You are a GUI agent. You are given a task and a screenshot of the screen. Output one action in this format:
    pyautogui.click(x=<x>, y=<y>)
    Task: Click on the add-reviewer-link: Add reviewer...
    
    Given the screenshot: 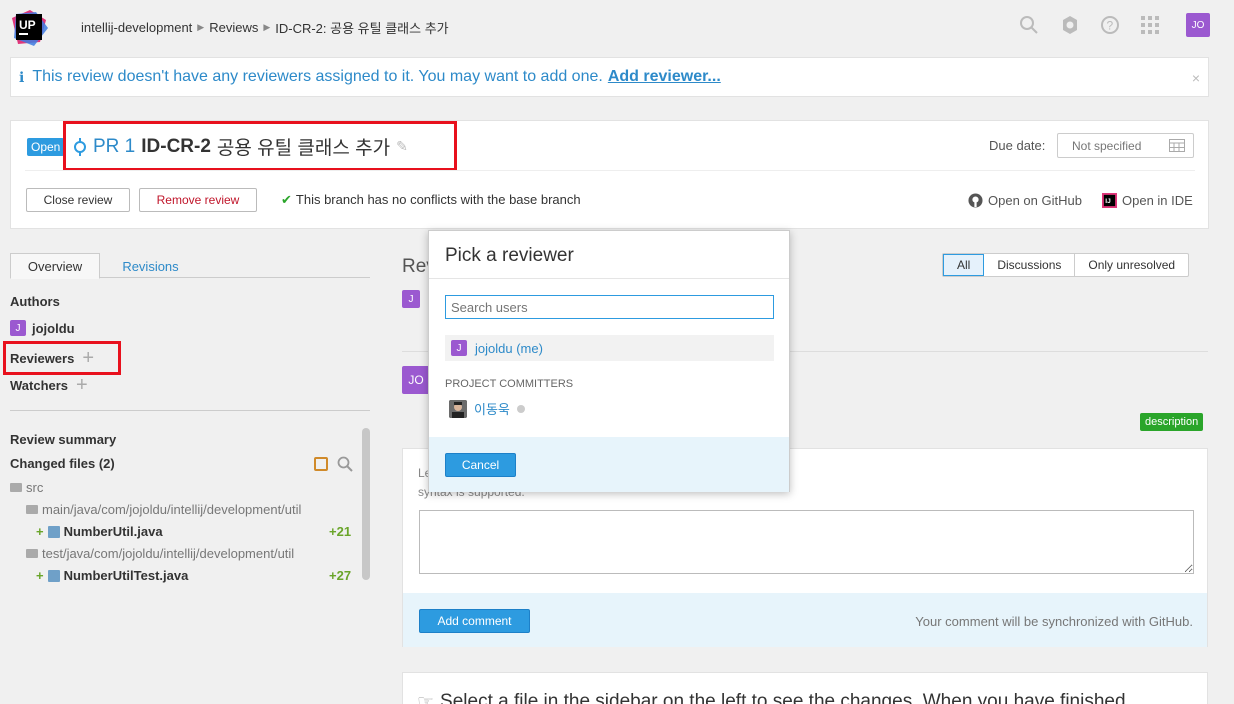 What is the action you would take?
    pyautogui.click(x=664, y=77)
    